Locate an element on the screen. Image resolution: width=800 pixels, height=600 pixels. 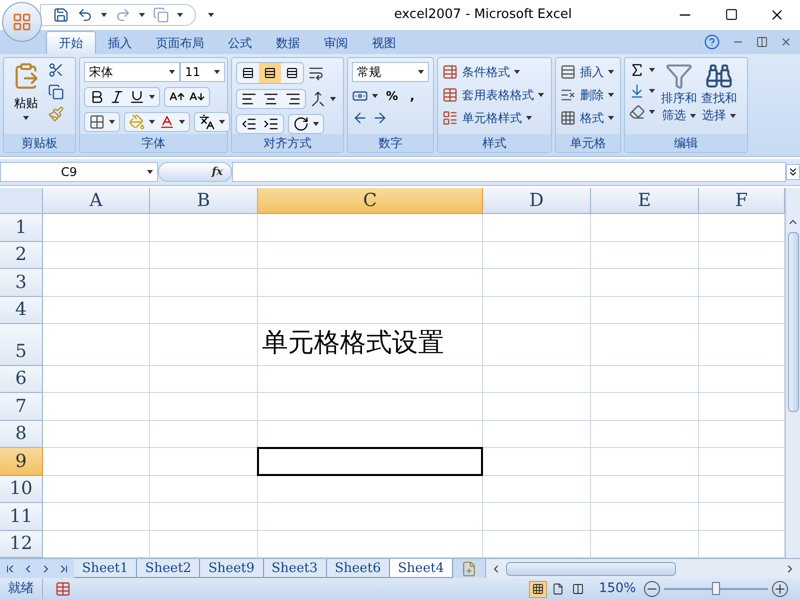
font-name-field: 宋体 is located at coordinates (132, 72).